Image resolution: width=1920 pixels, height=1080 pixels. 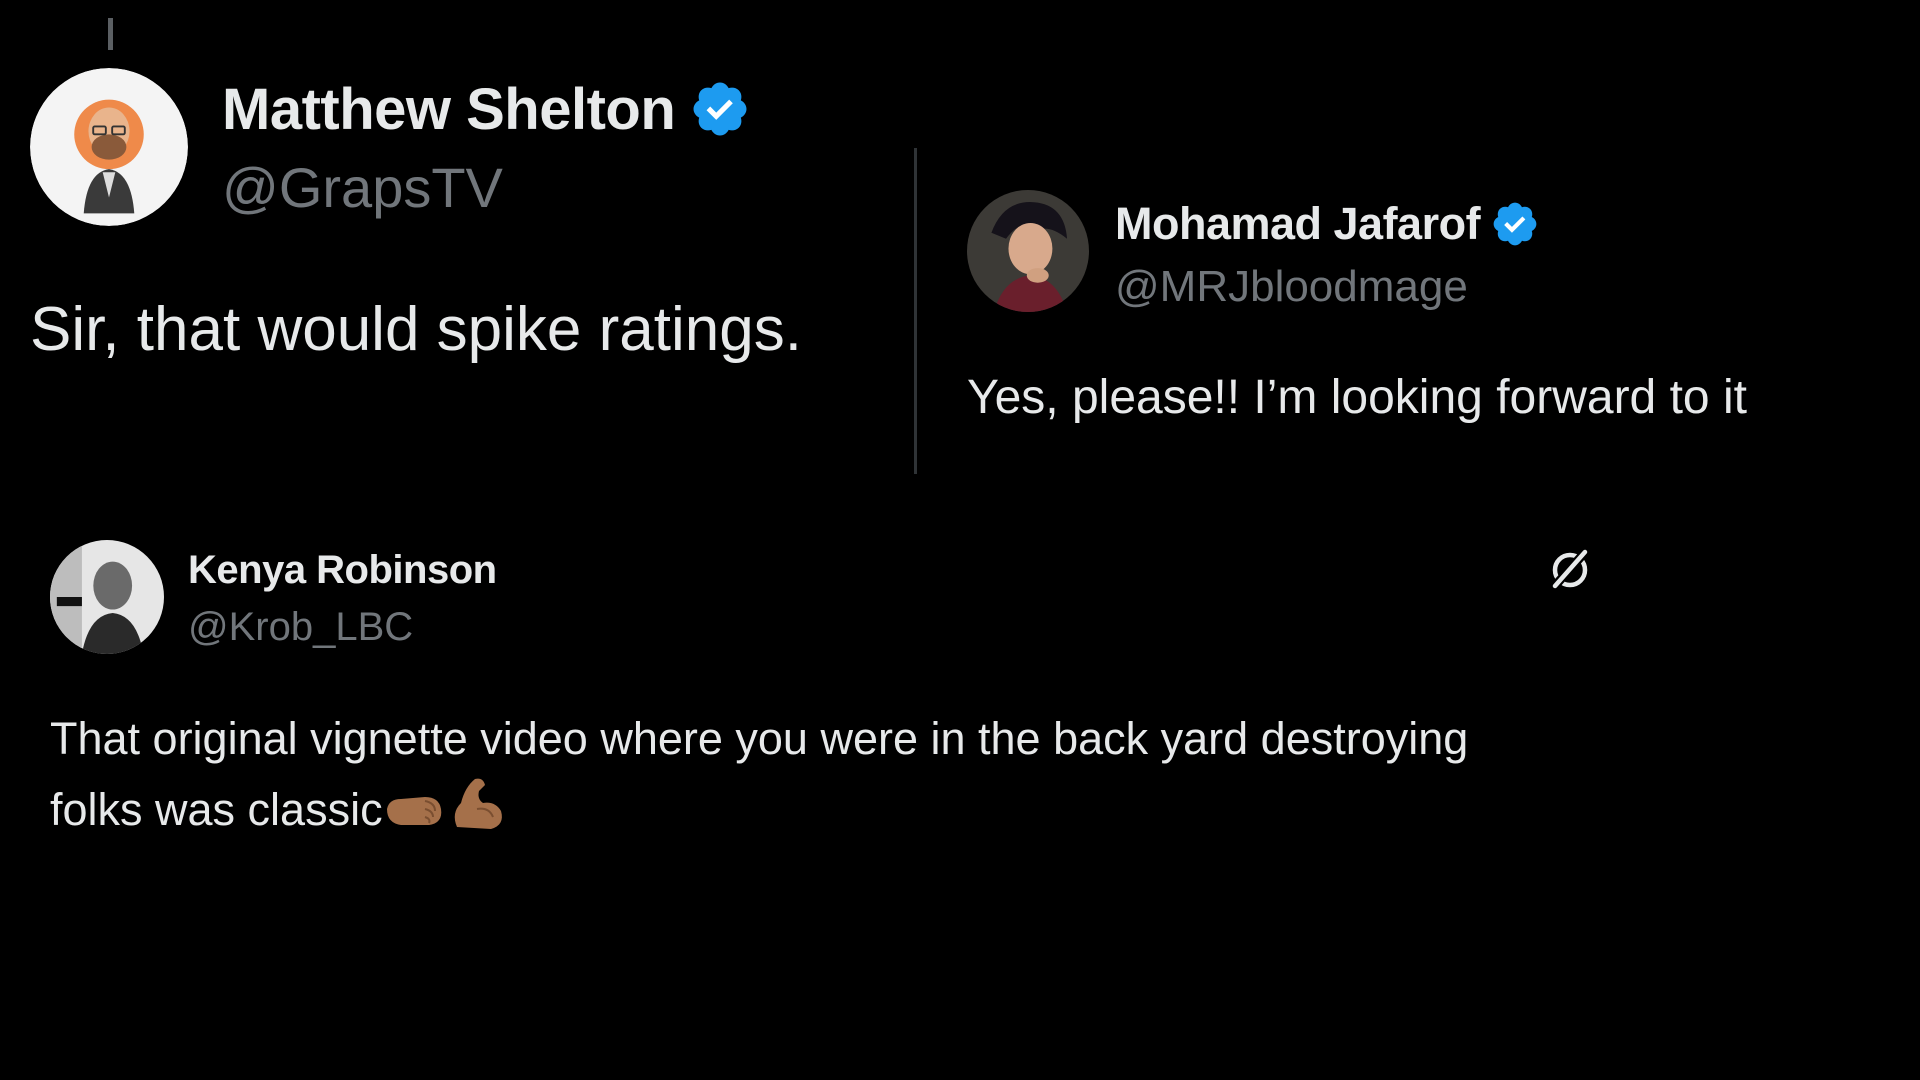 I want to click on author-row: Matthew Shelton, so click(x=486, y=109).